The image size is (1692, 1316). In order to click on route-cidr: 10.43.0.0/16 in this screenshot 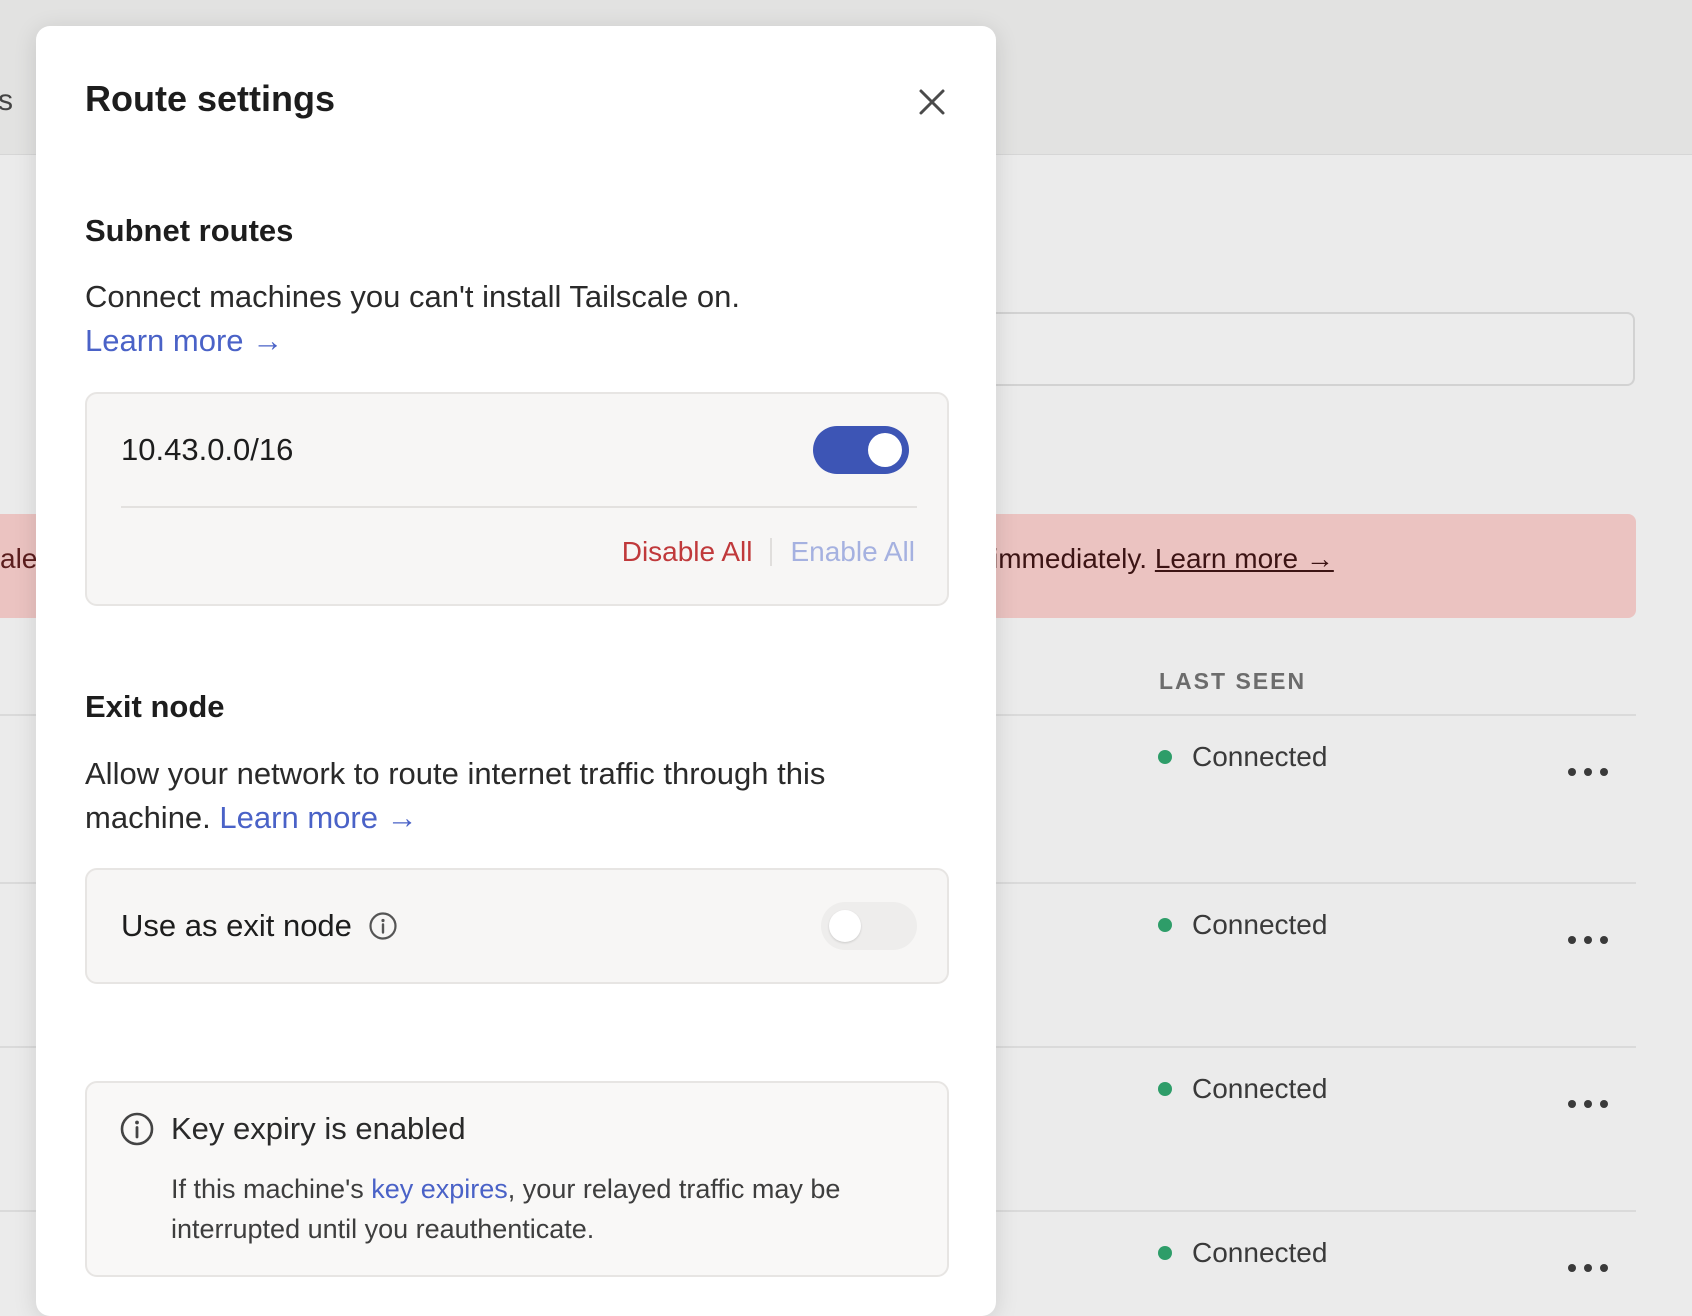, I will do `click(207, 449)`.